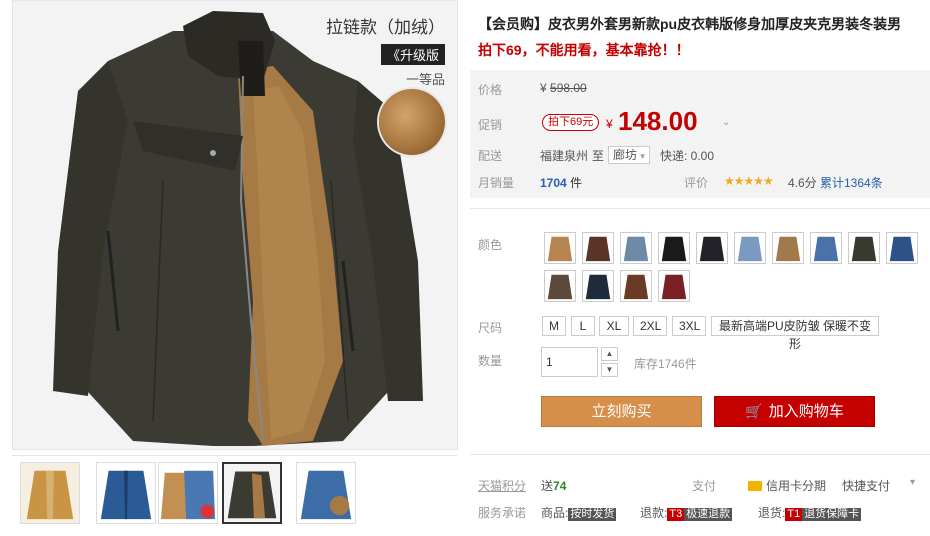 The width and height of the screenshot is (930, 536). What do you see at coordinates (579, 513) in the screenshot?
I see `service-goods: 商品: 按时发货` at bounding box center [579, 513].